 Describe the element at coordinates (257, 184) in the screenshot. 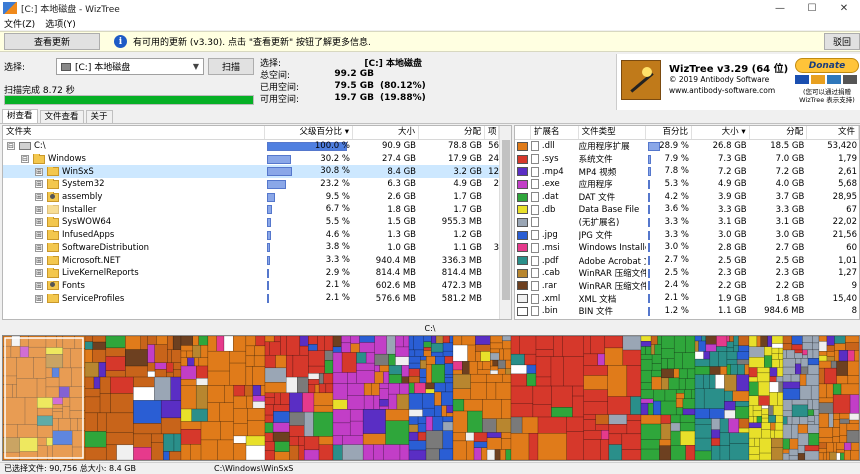

I see `tree-row: ⊞ System32 23.2 % 6.3 GB 4.9 GB 2` at that location.